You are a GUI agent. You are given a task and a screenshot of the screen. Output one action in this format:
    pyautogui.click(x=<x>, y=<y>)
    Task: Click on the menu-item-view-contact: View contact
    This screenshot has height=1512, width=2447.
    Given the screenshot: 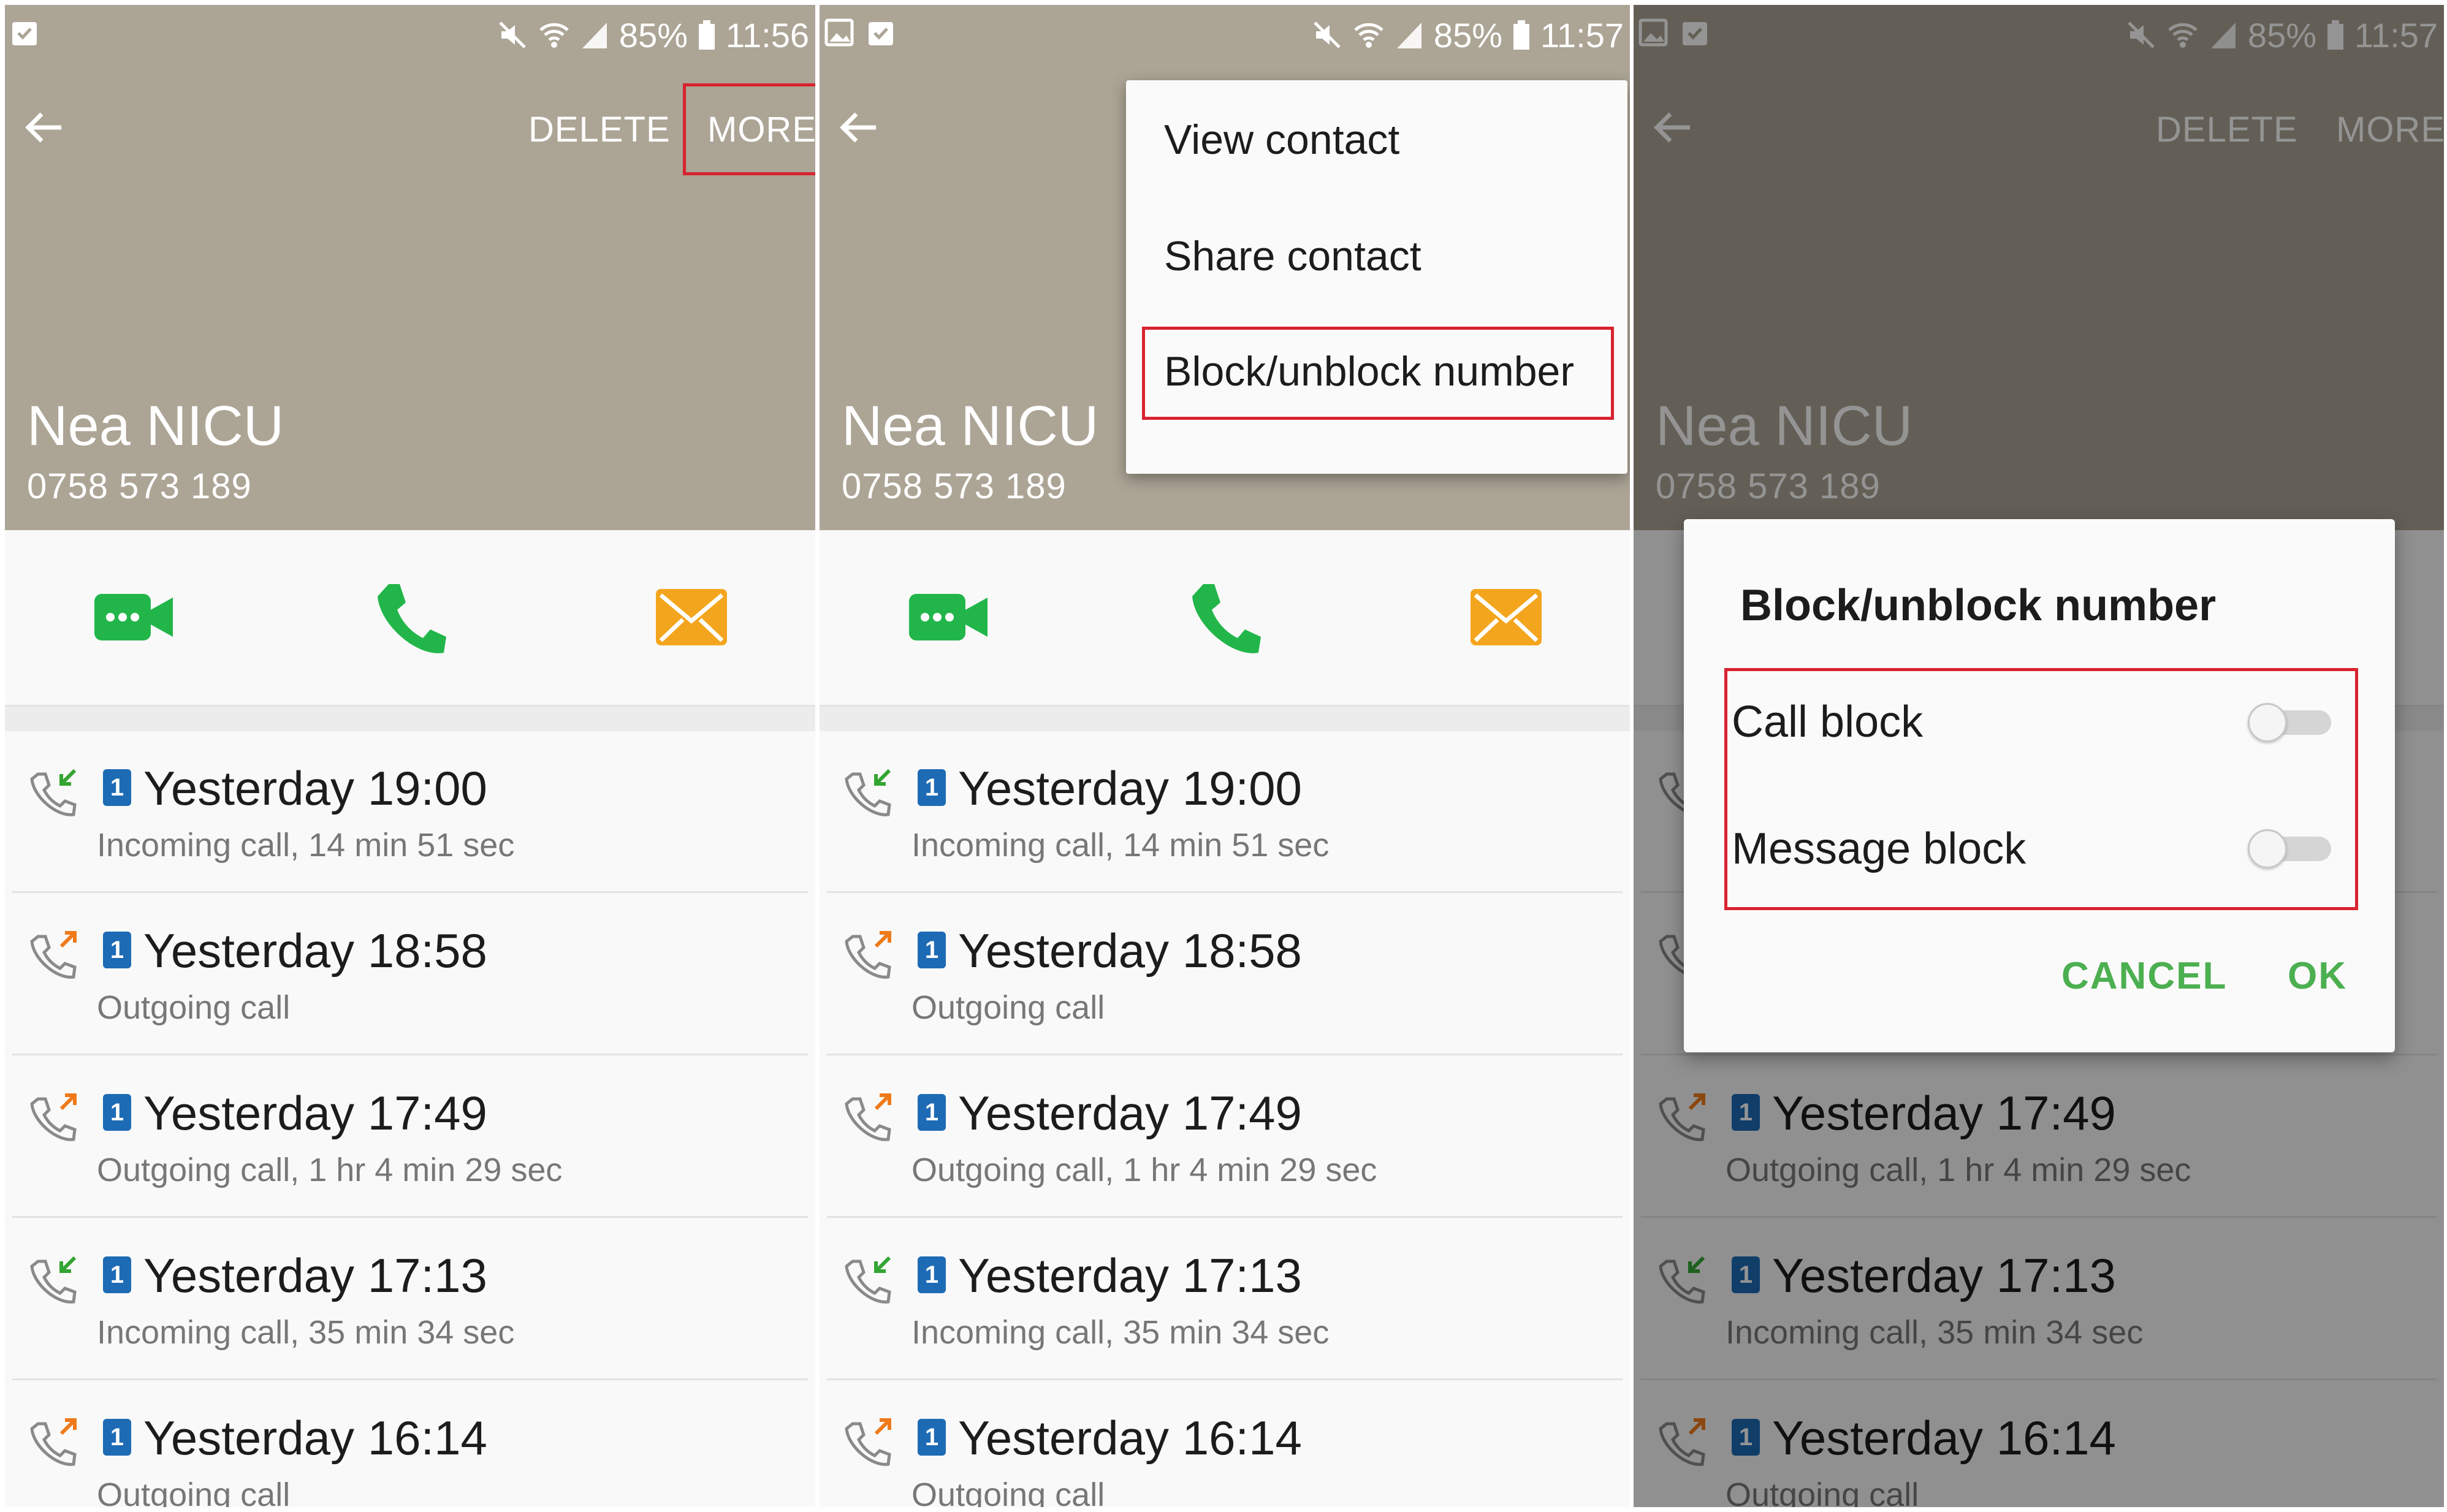 What is the action you would take?
    pyautogui.click(x=1281, y=140)
    